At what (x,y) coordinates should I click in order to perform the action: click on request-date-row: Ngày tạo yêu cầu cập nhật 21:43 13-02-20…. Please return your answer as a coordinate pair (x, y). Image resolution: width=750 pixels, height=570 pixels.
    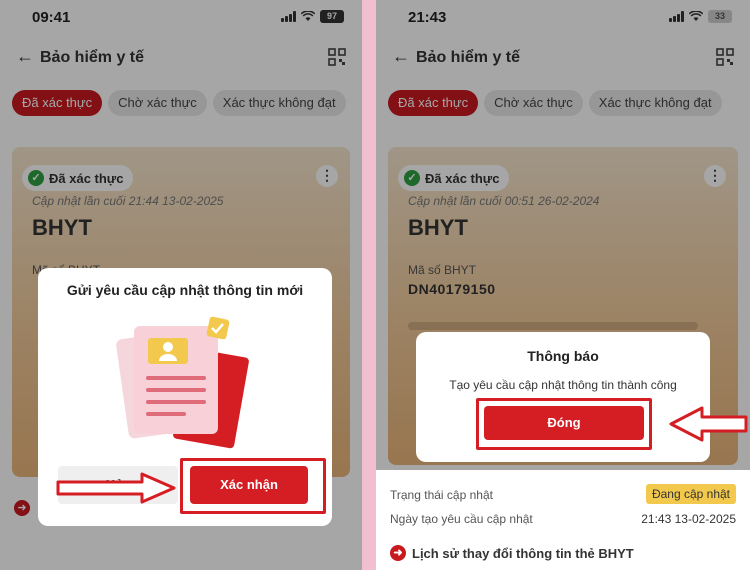
    Looking at the image, I should click on (563, 519).